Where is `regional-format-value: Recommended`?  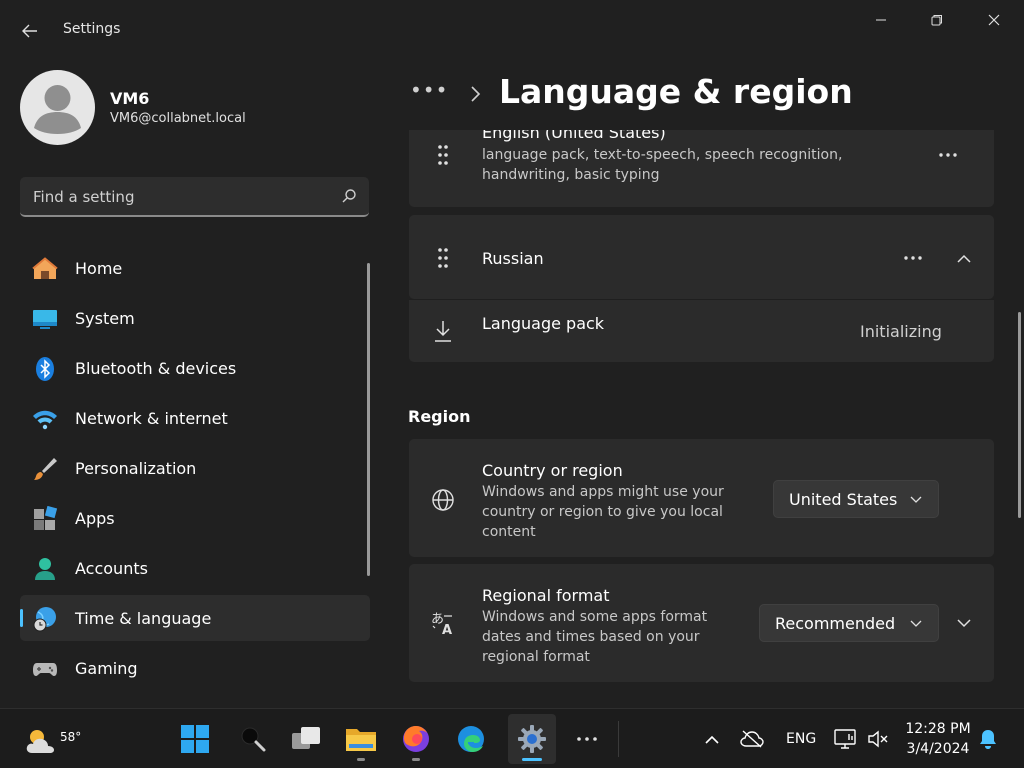
regional-format-value: Recommended is located at coordinates (835, 623).